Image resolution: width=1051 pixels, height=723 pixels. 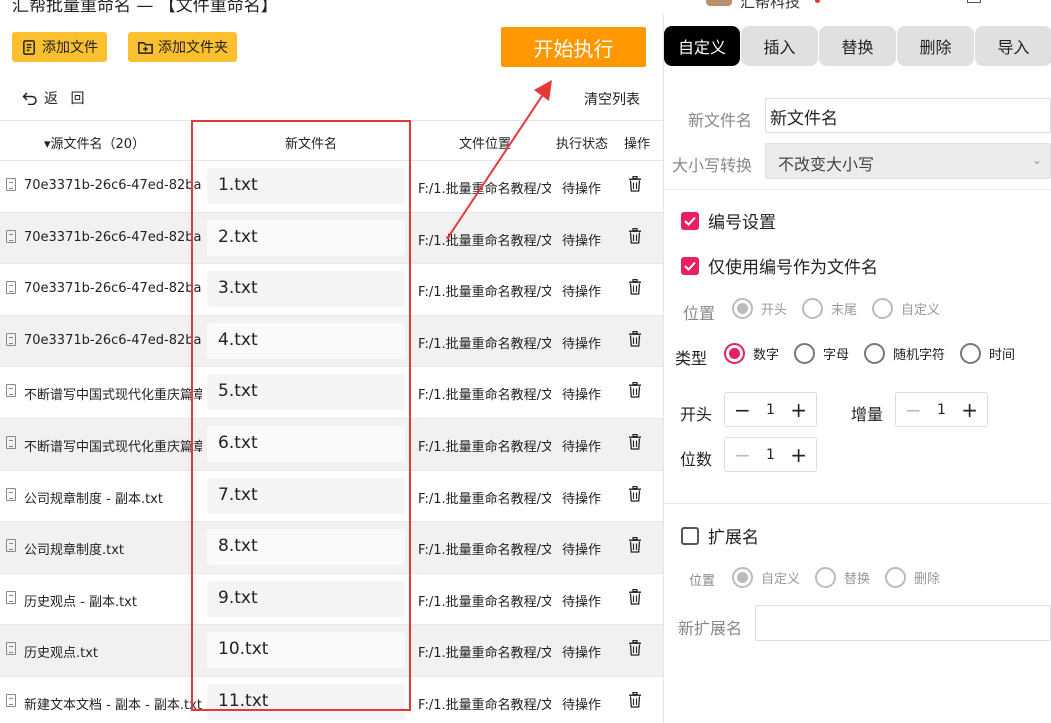 What do you see at coordinates (306, 237) in the screenshot?
I see `new-name-cell: 2.txt` at bounding box center [306, 237].